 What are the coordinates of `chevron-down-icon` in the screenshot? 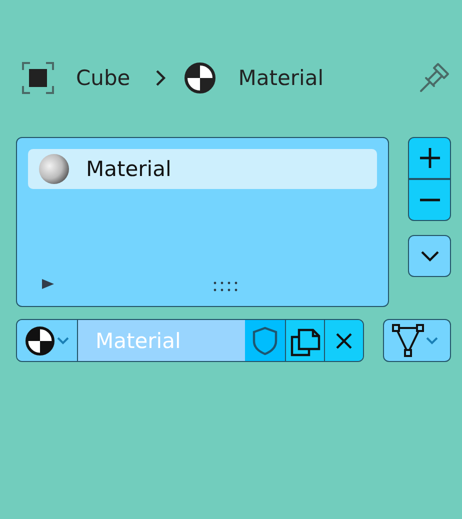 It's located at (430, 256).